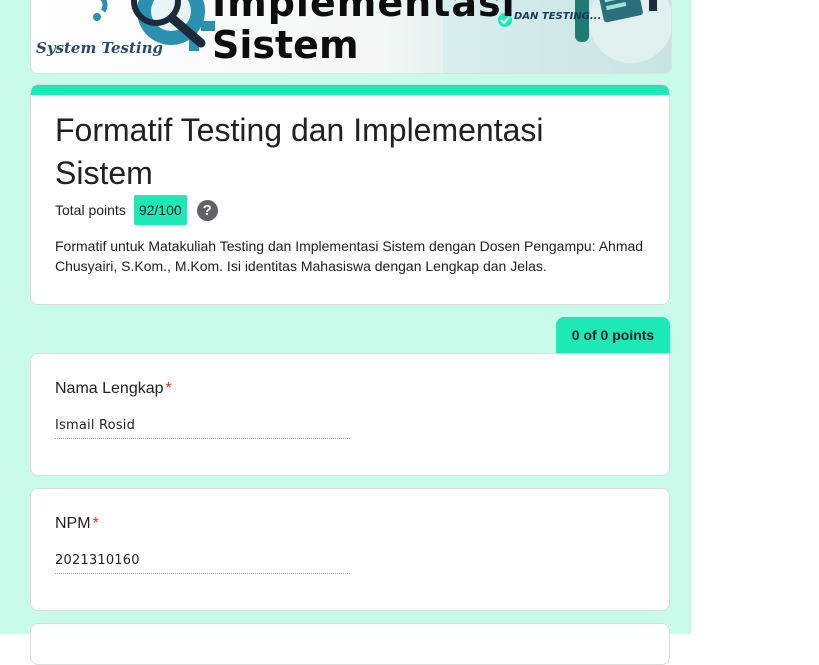 The height and width of the screenshot is (665, 819). Describe the element at coordinates (350, 414) in the screenshot. I see `question-card-nama-lengkap: Nama Lengkap * Ismail Rosid` at that location.